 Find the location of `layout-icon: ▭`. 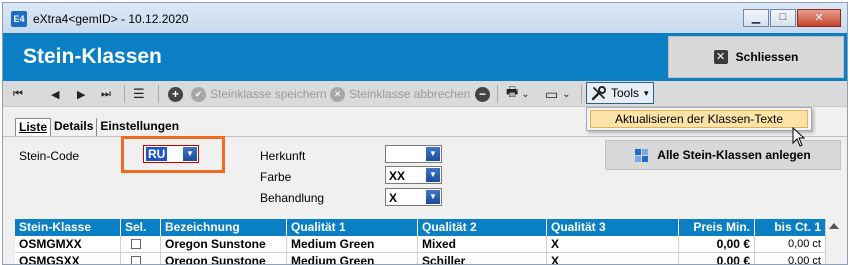

layout-icon: ▭ is located at coordinates (552, 93).